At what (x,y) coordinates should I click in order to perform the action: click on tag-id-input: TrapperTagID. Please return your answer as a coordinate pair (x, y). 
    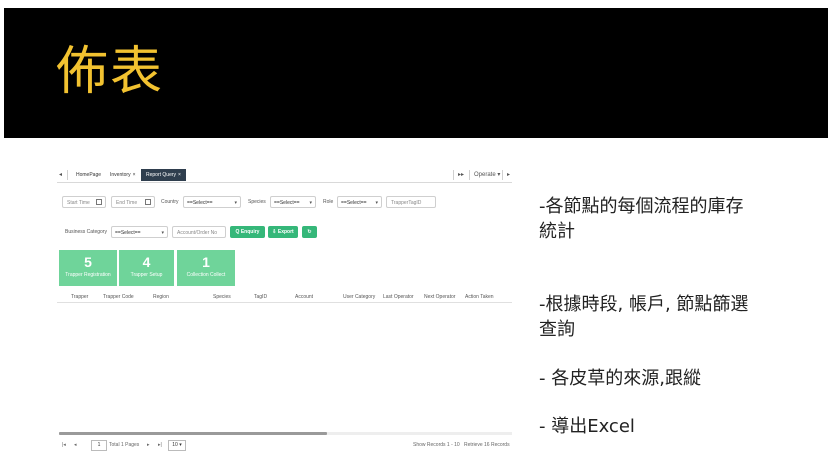
    Looking at the image, I should click on (411, 202).